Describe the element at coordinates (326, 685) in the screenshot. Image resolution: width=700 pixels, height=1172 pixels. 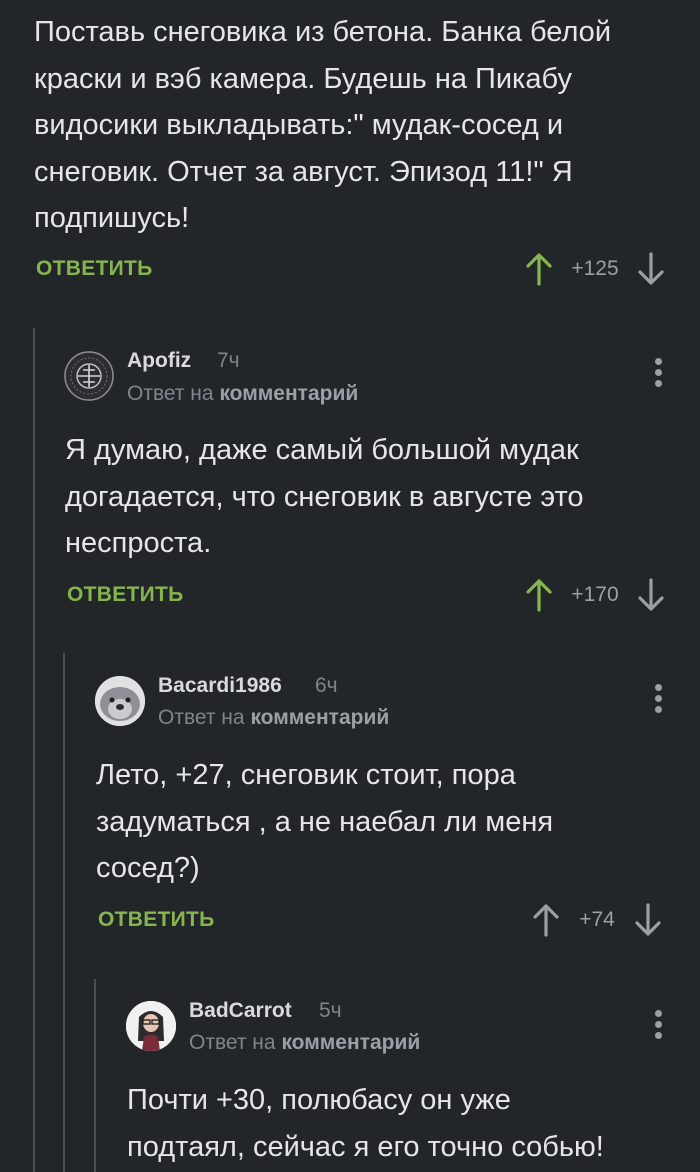
I see `timestamp: 6ч` at that location.